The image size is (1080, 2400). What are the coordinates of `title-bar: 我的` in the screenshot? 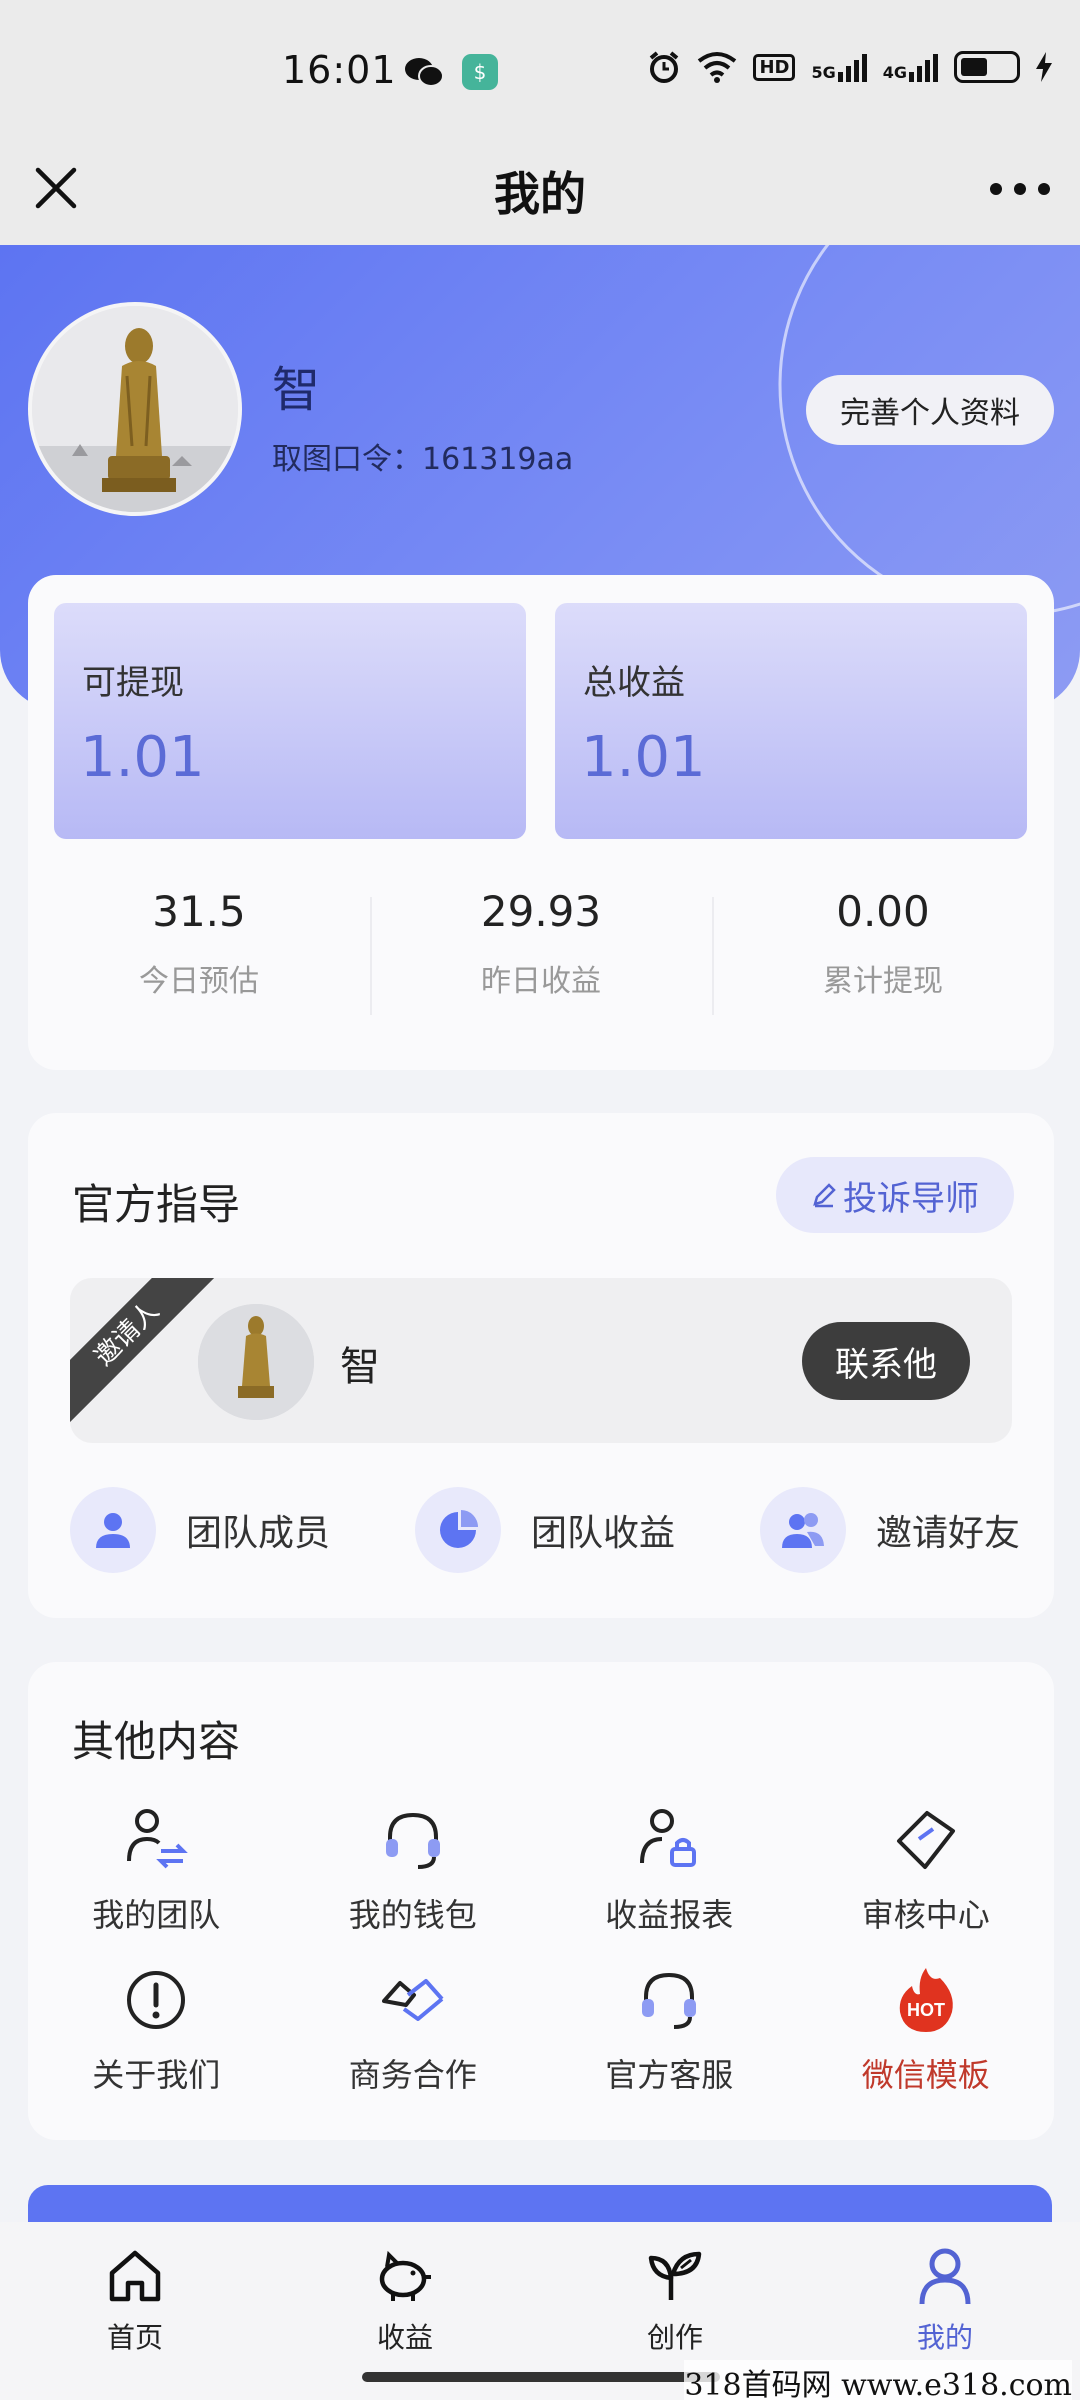 It's located at (540, 192).